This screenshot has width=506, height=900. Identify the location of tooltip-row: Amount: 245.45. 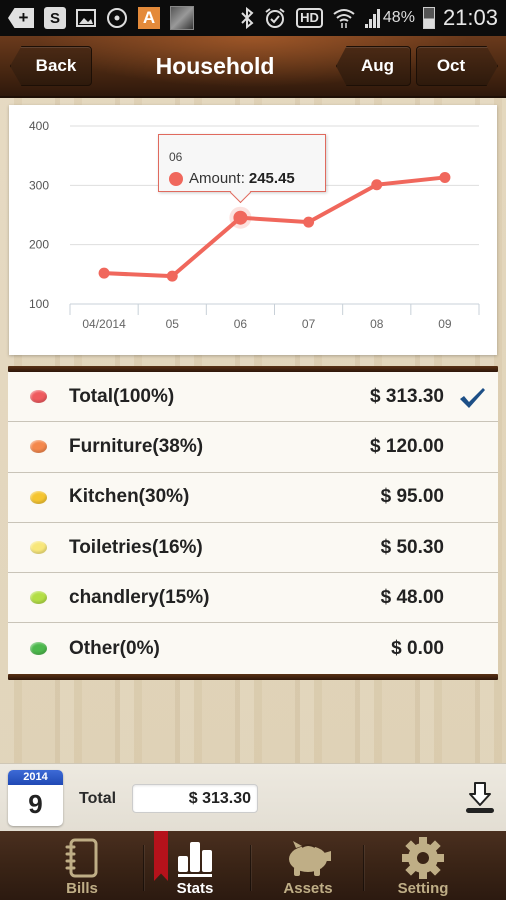
(232, 178).